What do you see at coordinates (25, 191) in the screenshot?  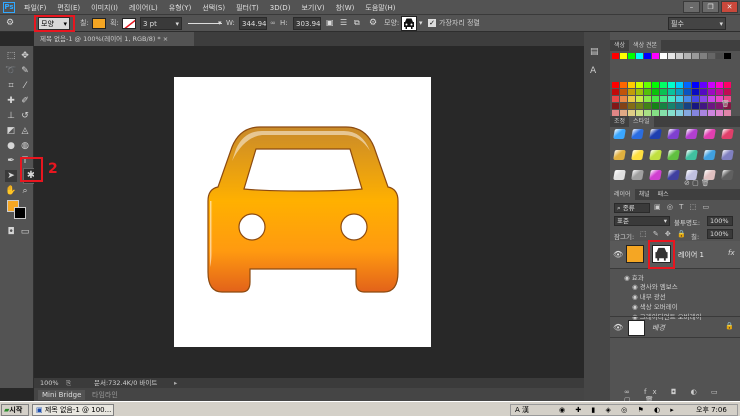 I see `zoom-tool-icon: ⌕` at bounding box center [25, 191].